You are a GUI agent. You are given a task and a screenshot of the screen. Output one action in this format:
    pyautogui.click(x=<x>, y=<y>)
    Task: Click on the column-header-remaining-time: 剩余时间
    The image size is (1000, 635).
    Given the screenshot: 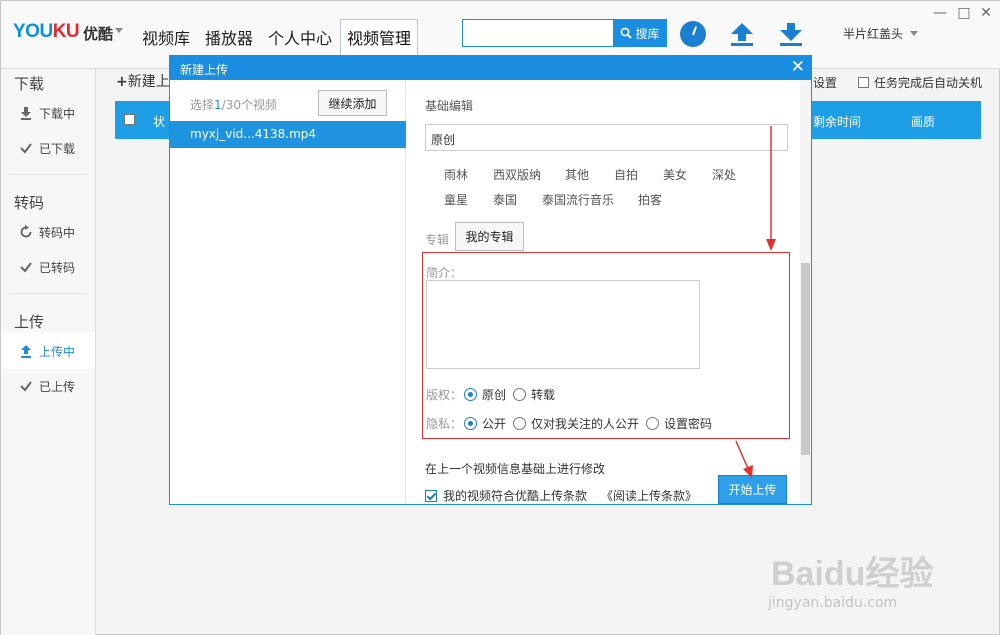 What is the action you would take?
    pyautogui.click(x=837, y=121)
    